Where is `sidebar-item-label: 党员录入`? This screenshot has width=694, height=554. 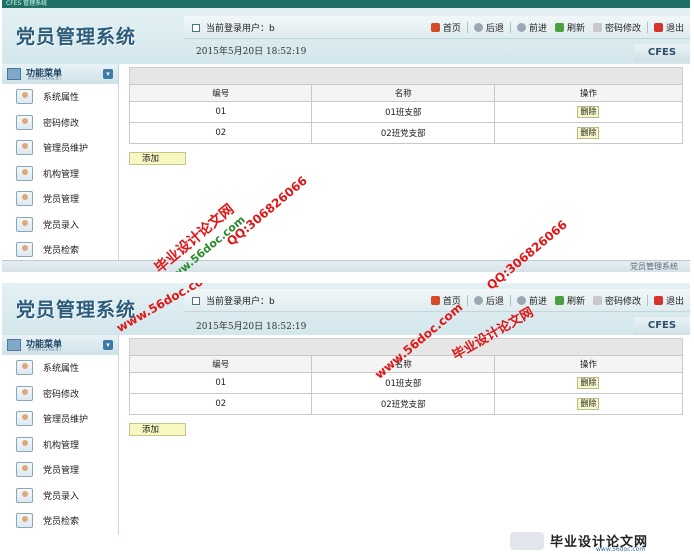
sidebar-item-label: 党员录入 is located at coordinates (61, 496).